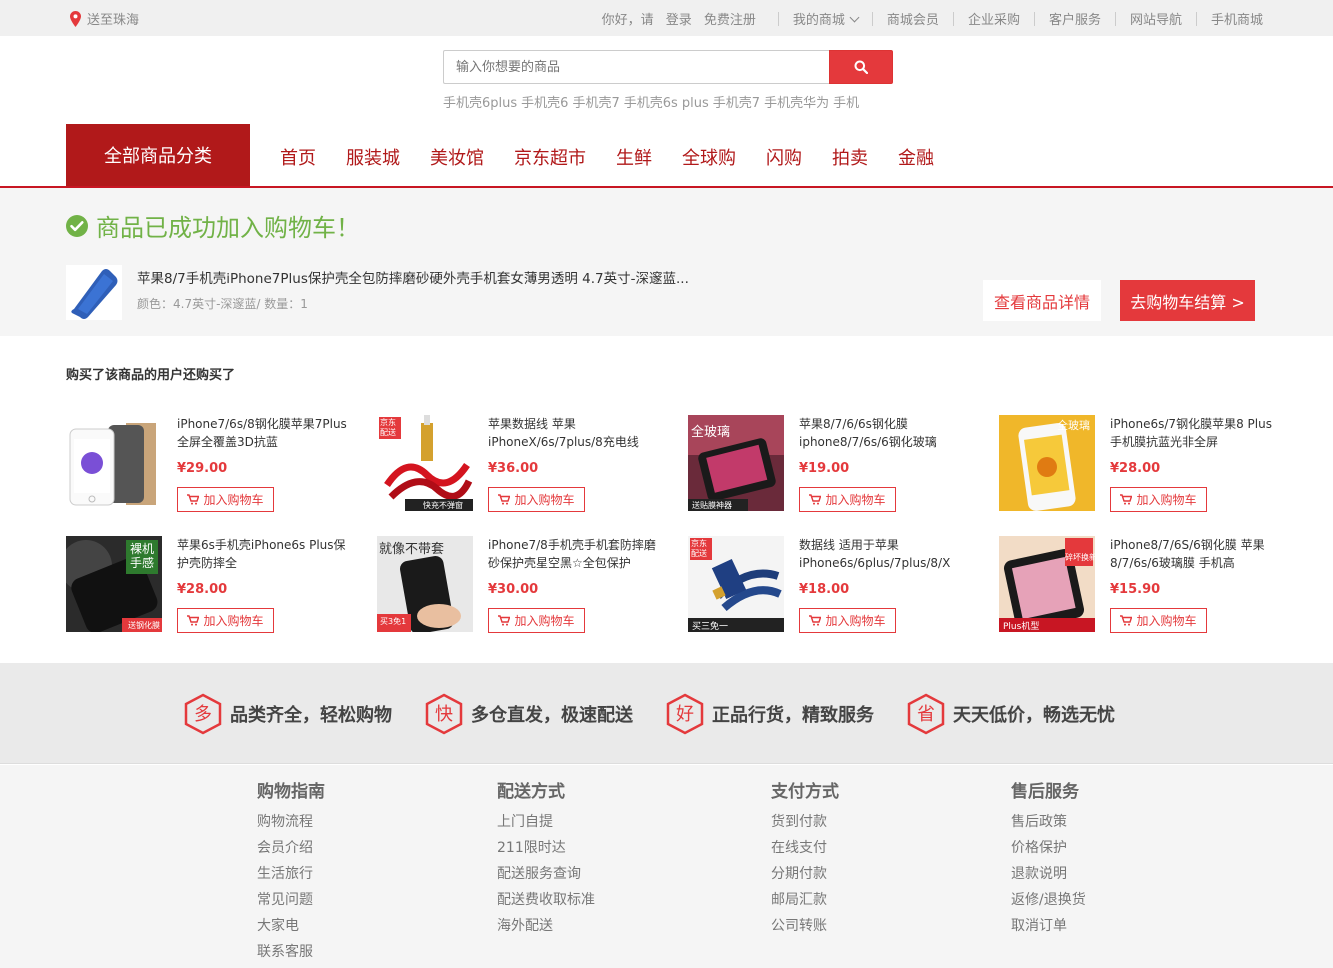  What do you see at coordinates (1047, 584) in the screenshot?
I see `product-image: 碎坏换新 Plus机型` at bounding box center [1047, 584].